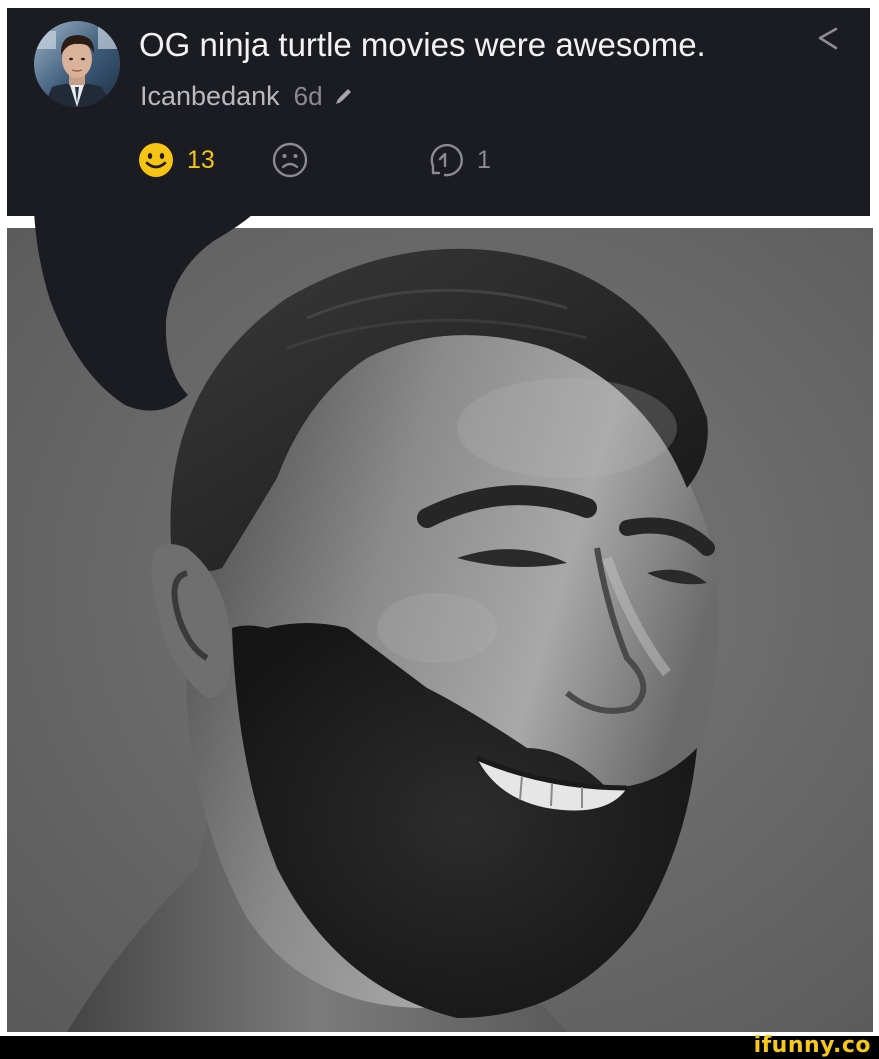 Image resolution: width=879 pixels, height=1059 pixels. I want to click on avatar, so click(77, 64).